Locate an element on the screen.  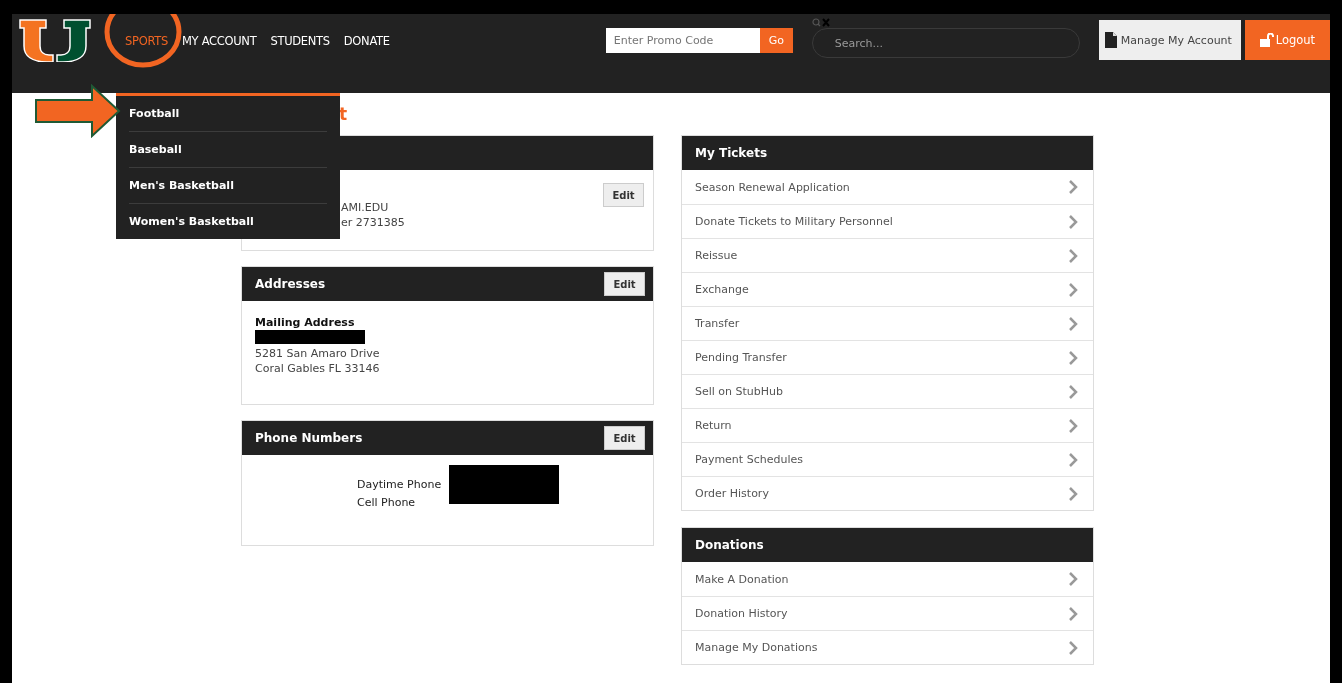
contact-text: er 2731385 is located at coordinates (373, 222).